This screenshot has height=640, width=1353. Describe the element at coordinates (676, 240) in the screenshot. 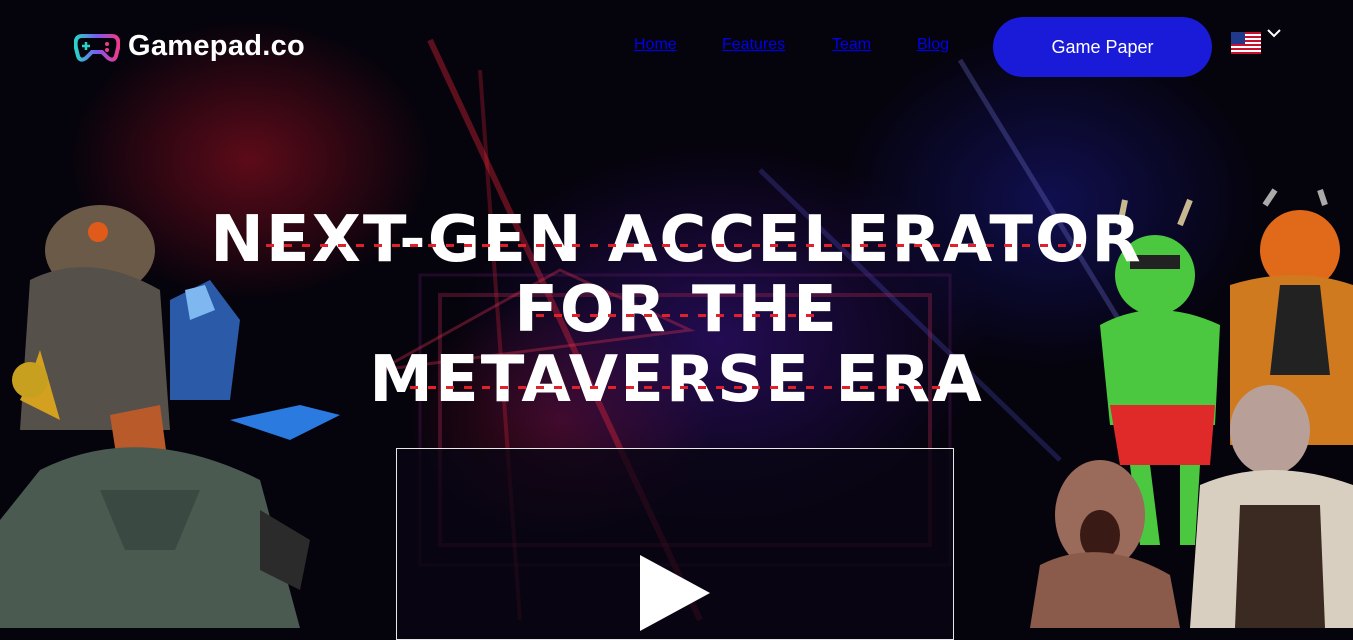

I see `headline-line-1: NEXT-GEN ACCELERATOR` at that location.